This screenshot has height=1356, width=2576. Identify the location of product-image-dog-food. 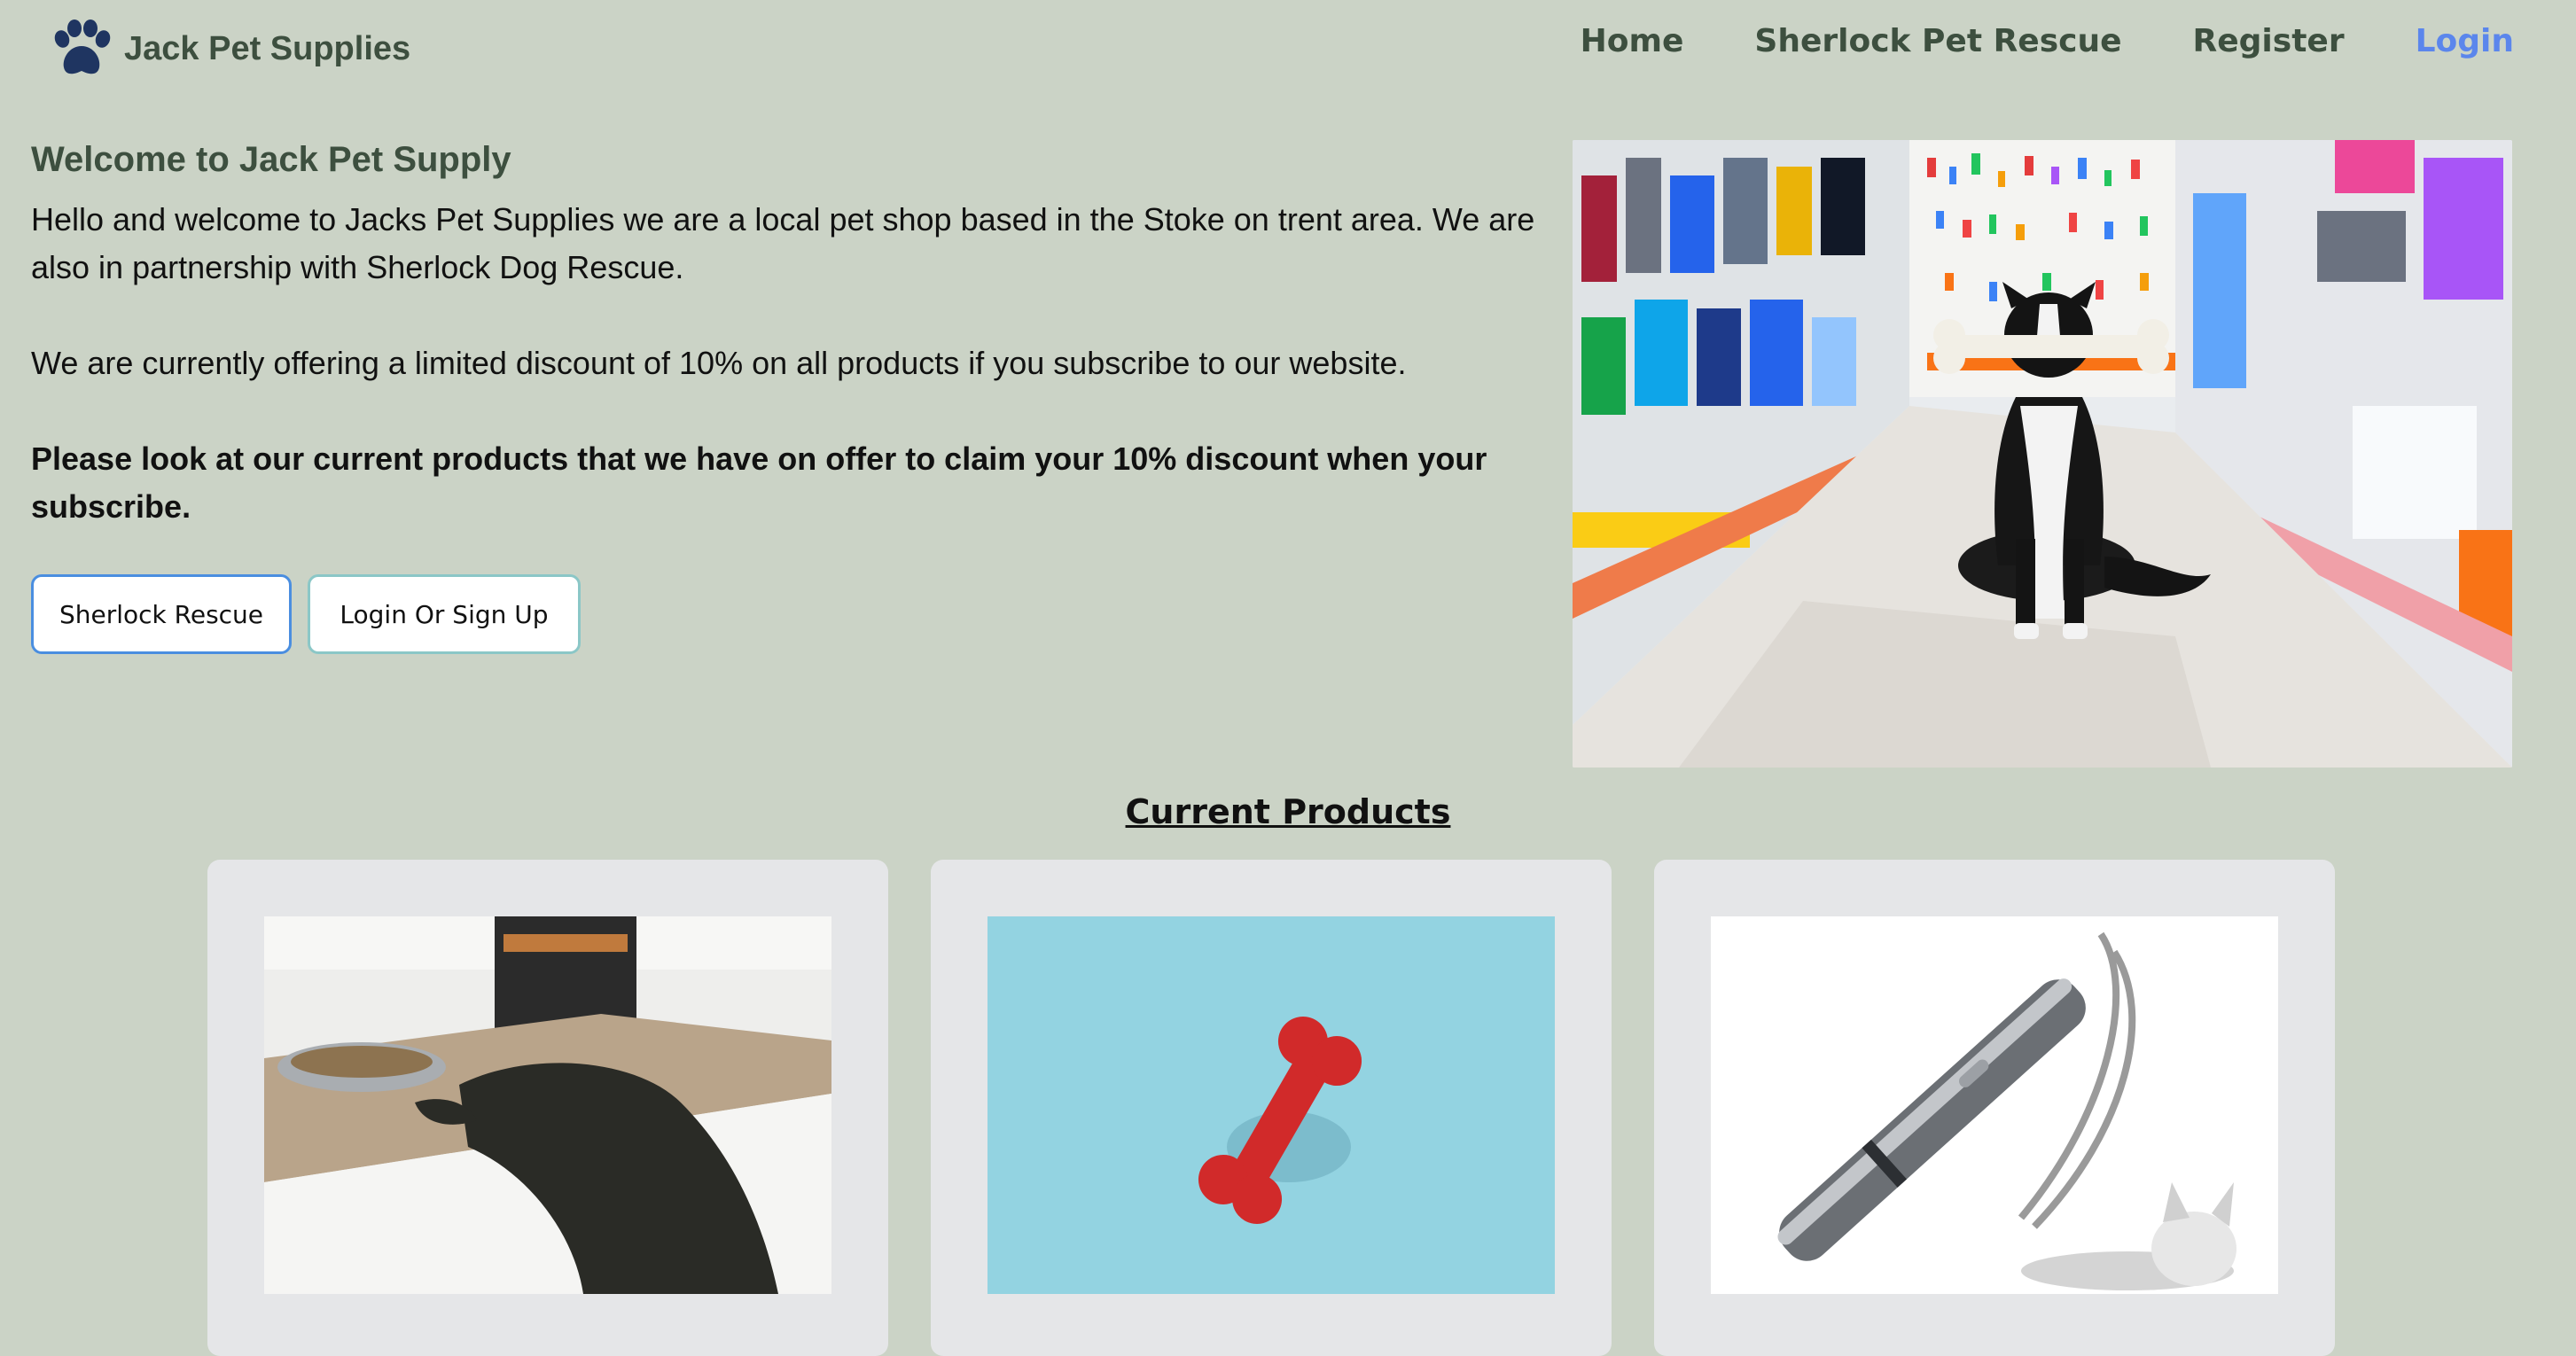
(547, 1105).